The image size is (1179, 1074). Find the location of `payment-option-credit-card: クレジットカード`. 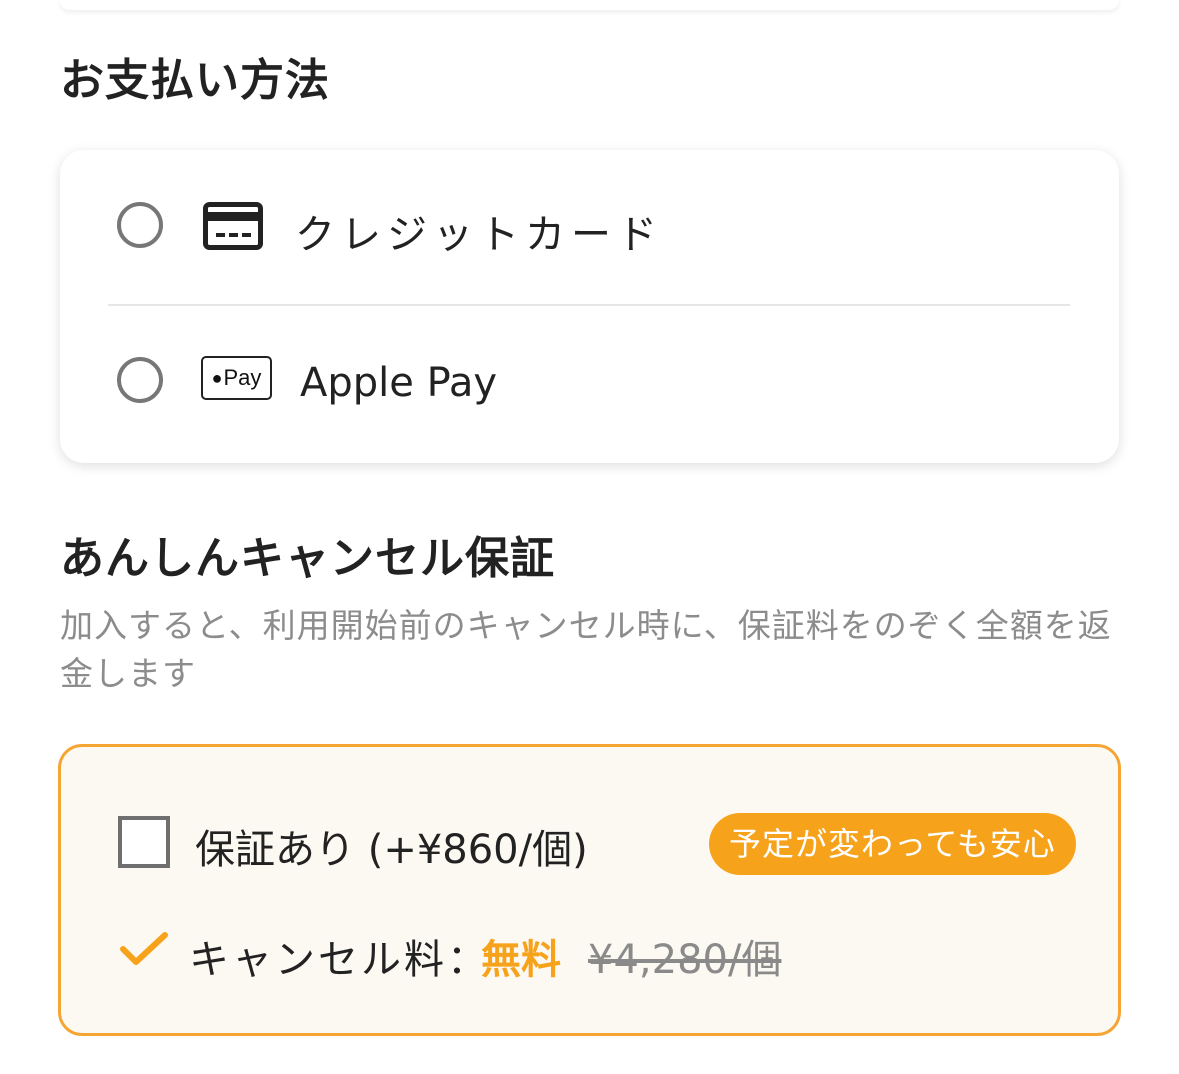

payment-option-credit-card: クレジットカード is located at coordinates (589, 228).